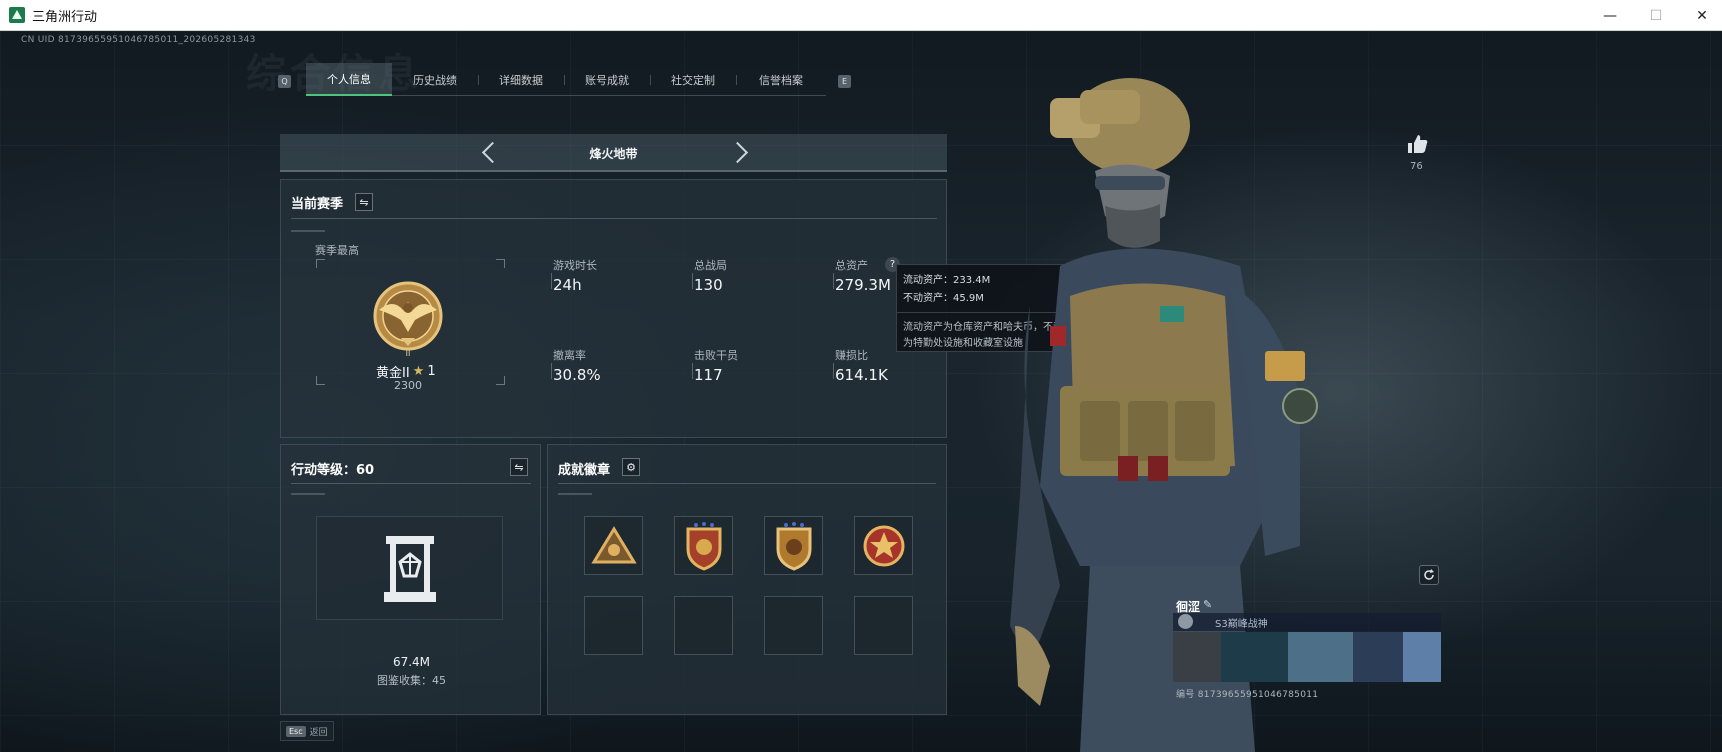 This screenshot has height=752, width=1722. What do you see at coordinates (584, 470) in the screenshot?
I see `achievements-title: 成就徽章` at bounding box center [584, 470].